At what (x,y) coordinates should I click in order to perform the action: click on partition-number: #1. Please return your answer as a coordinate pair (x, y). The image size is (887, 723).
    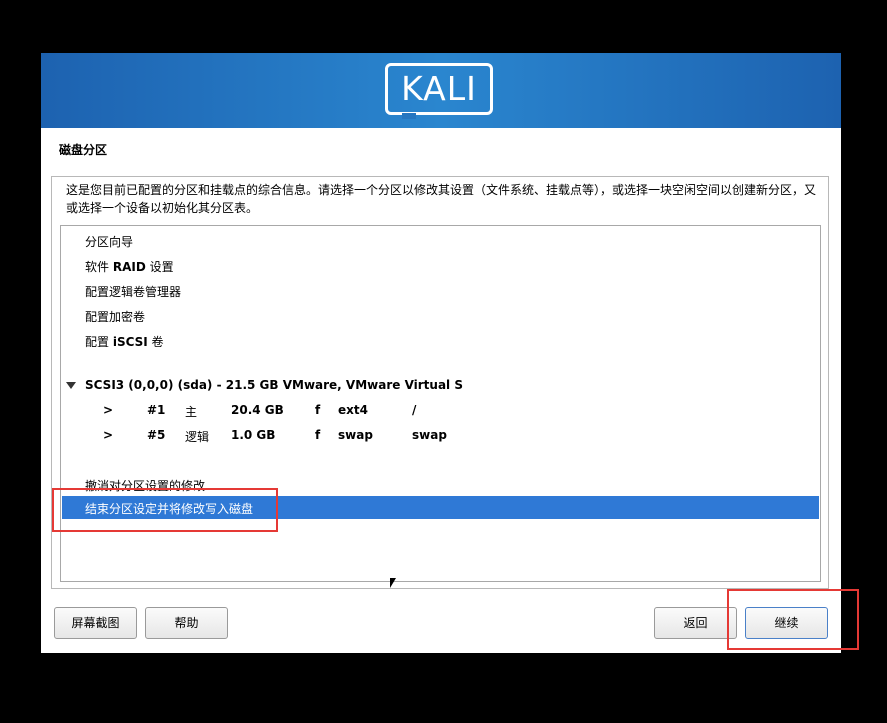
    Looking at the image, I should click on (156, 410).